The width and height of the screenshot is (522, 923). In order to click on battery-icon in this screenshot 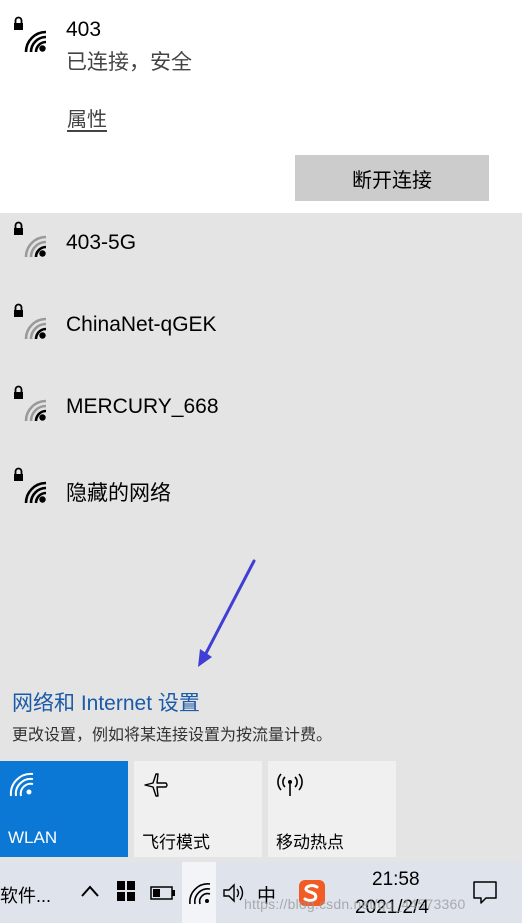, I will do `click(163, 895)`.